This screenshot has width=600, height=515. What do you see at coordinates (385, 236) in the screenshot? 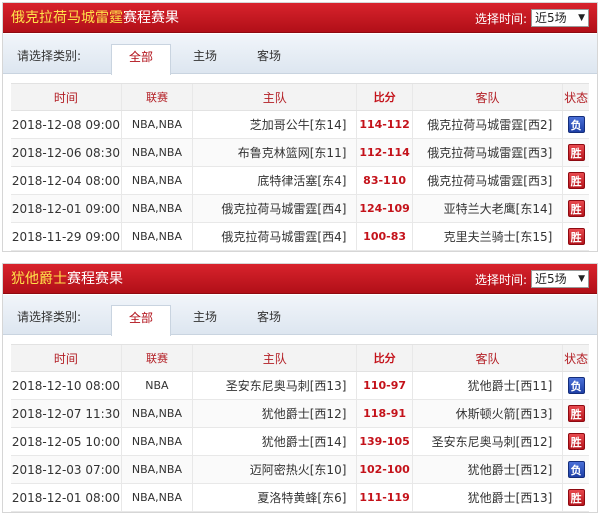
I see `score: 100-83` at bounding box center [385, 236].